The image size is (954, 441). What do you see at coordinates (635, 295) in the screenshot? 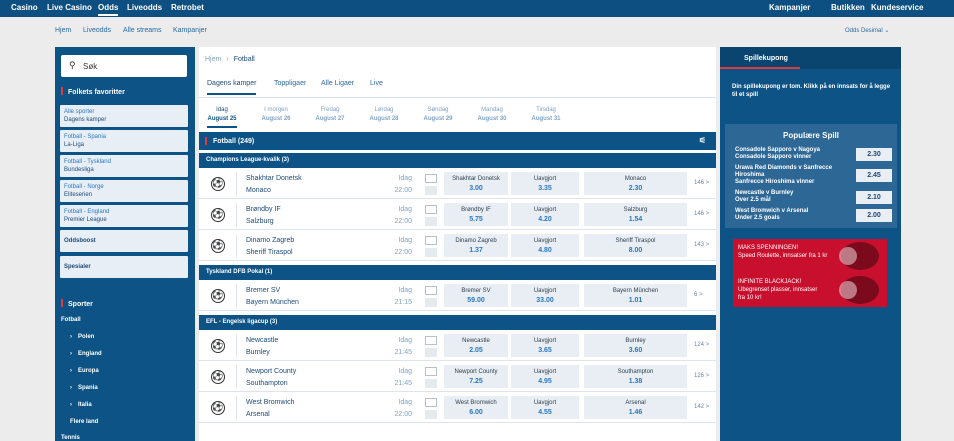
I see `odds-button-away: Bayern München 1.01` at bounding box center [635, 295].